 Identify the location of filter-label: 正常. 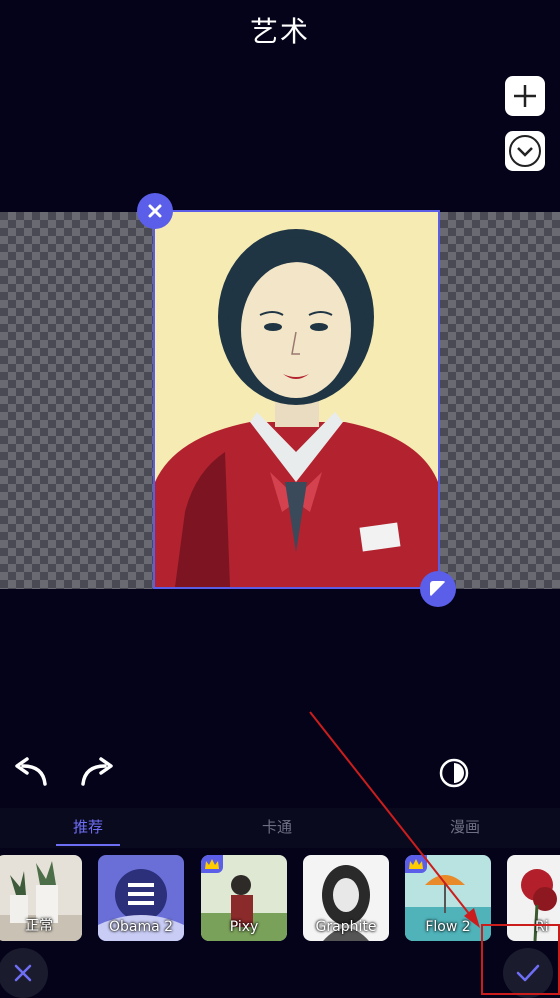
(39, 926).